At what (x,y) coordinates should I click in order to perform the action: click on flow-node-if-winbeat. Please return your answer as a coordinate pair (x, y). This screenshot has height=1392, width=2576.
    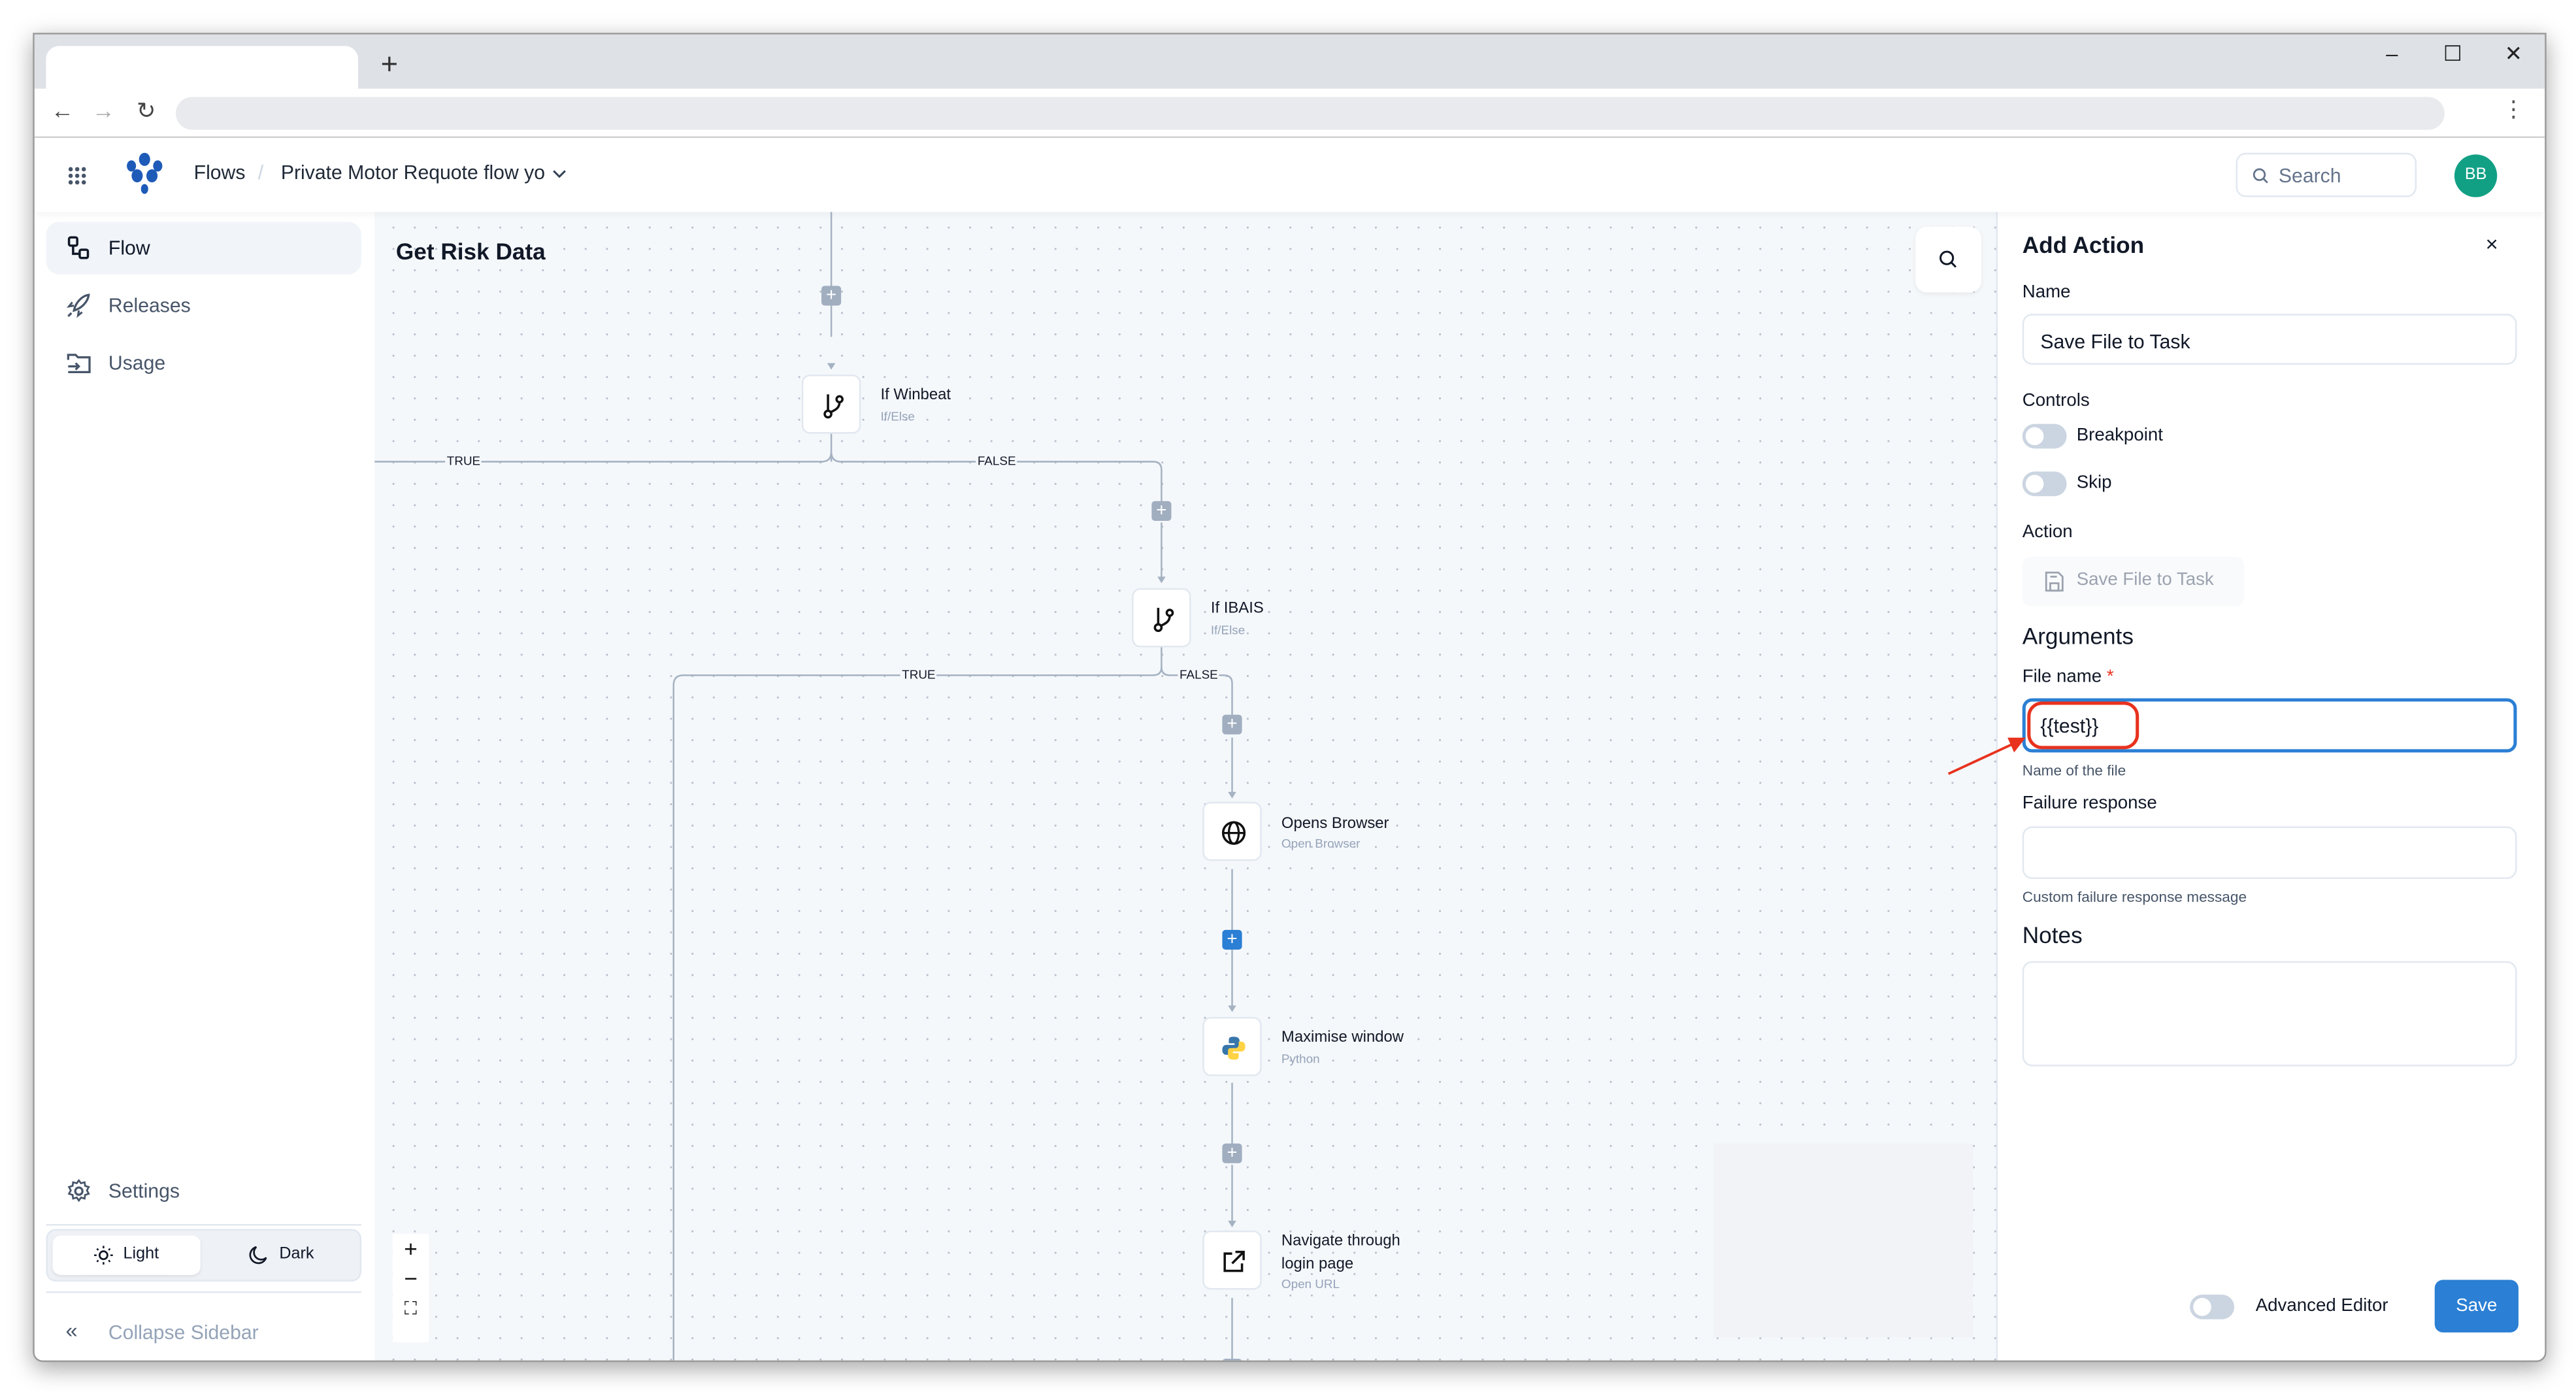
    Looking at the image, I should click on (831, 404).